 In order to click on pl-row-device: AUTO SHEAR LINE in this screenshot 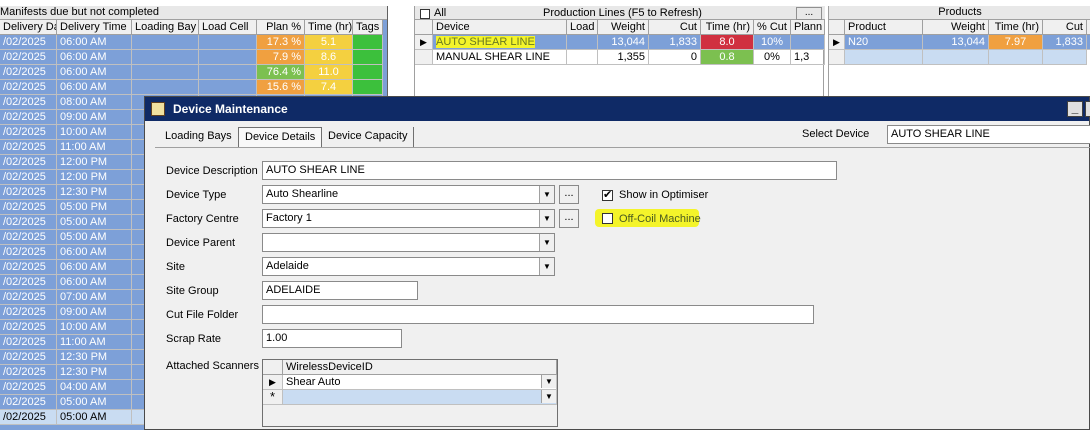, I will do `click(500, 42)`.